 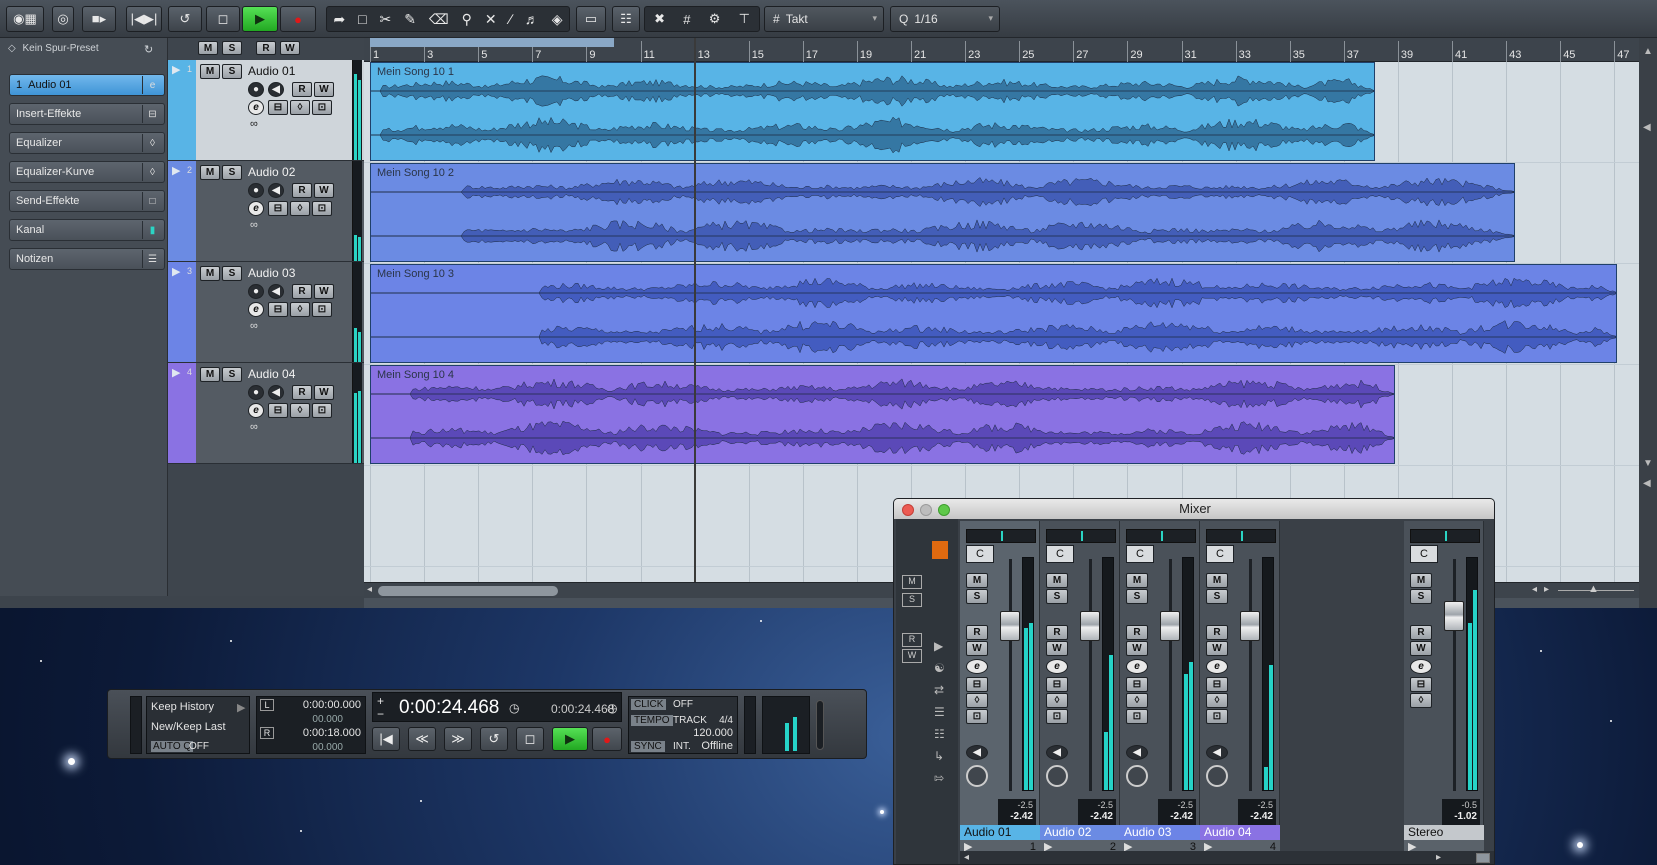 I want to click on scroll-thumb, so click(x=468, y=591).